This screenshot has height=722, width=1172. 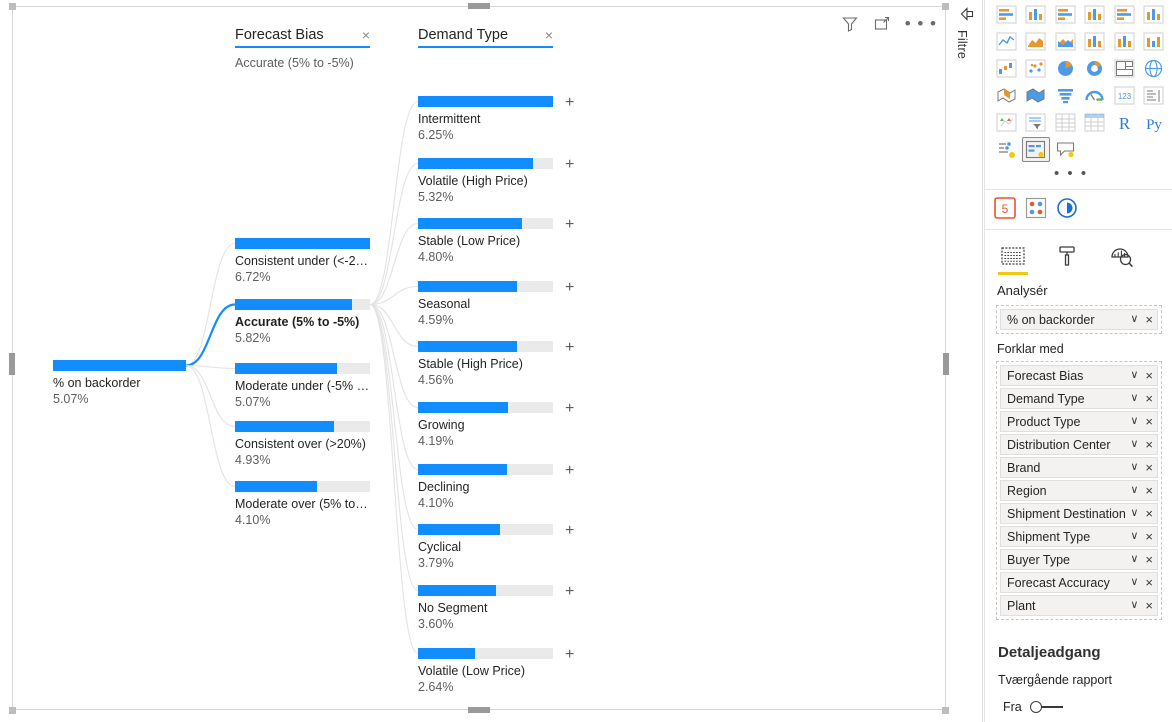 What do you see at coordinates (1036, 41) in the screenshot?
I see `area-chart-icon` at bounding box center [1036, 41].